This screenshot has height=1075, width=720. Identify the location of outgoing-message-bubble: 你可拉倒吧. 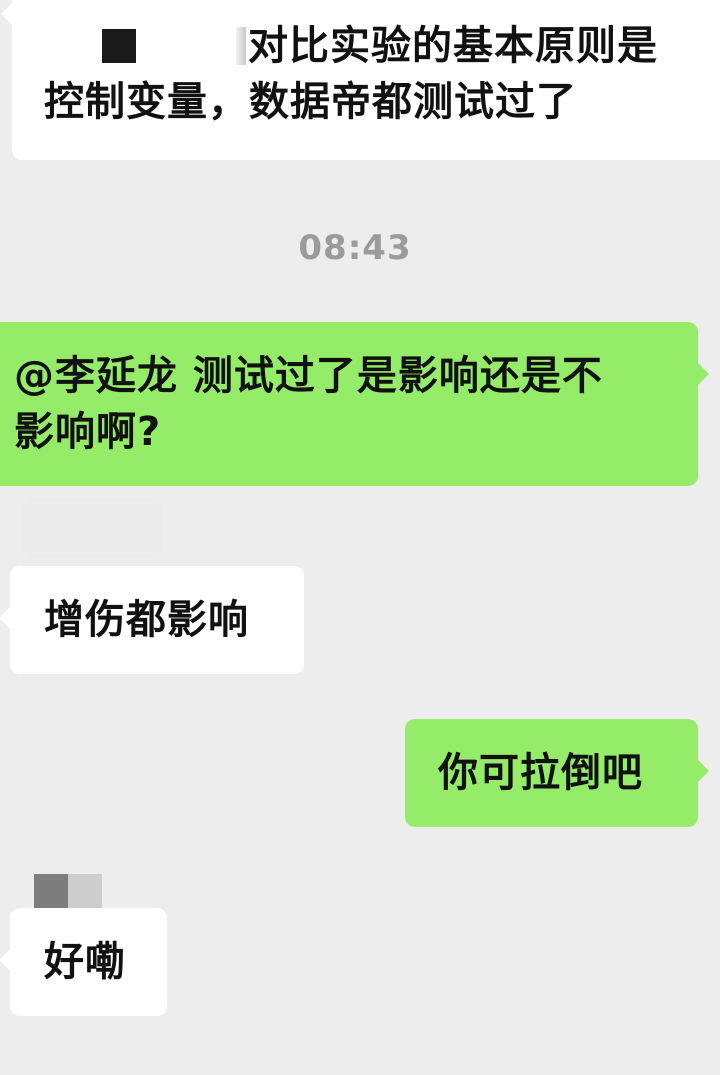
(557, 773).